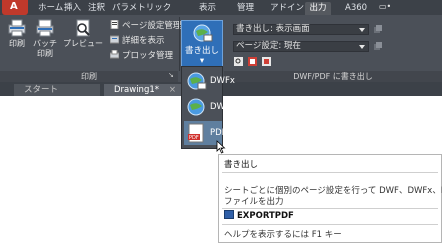 The image size is (442, 243). Describe the element at coordinates (50, 8) in the screenshot. I see `tab-home: ホーム` at that location.